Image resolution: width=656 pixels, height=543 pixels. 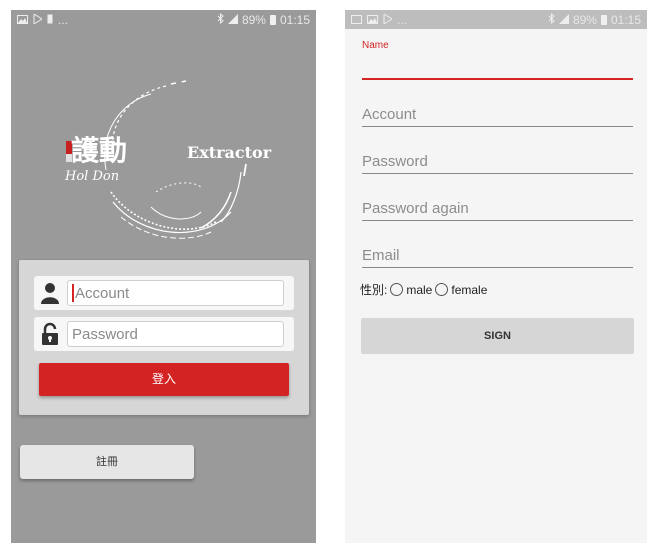 What do you see at coordinates (107, 462) in the screenshot?
I see `register-button: 註冊` at bounding box center [107, 462].